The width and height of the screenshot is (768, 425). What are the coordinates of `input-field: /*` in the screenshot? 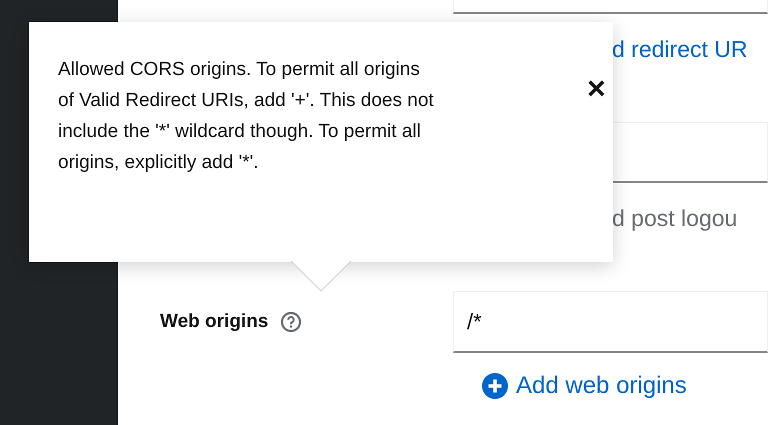 It's located at (610, 322).